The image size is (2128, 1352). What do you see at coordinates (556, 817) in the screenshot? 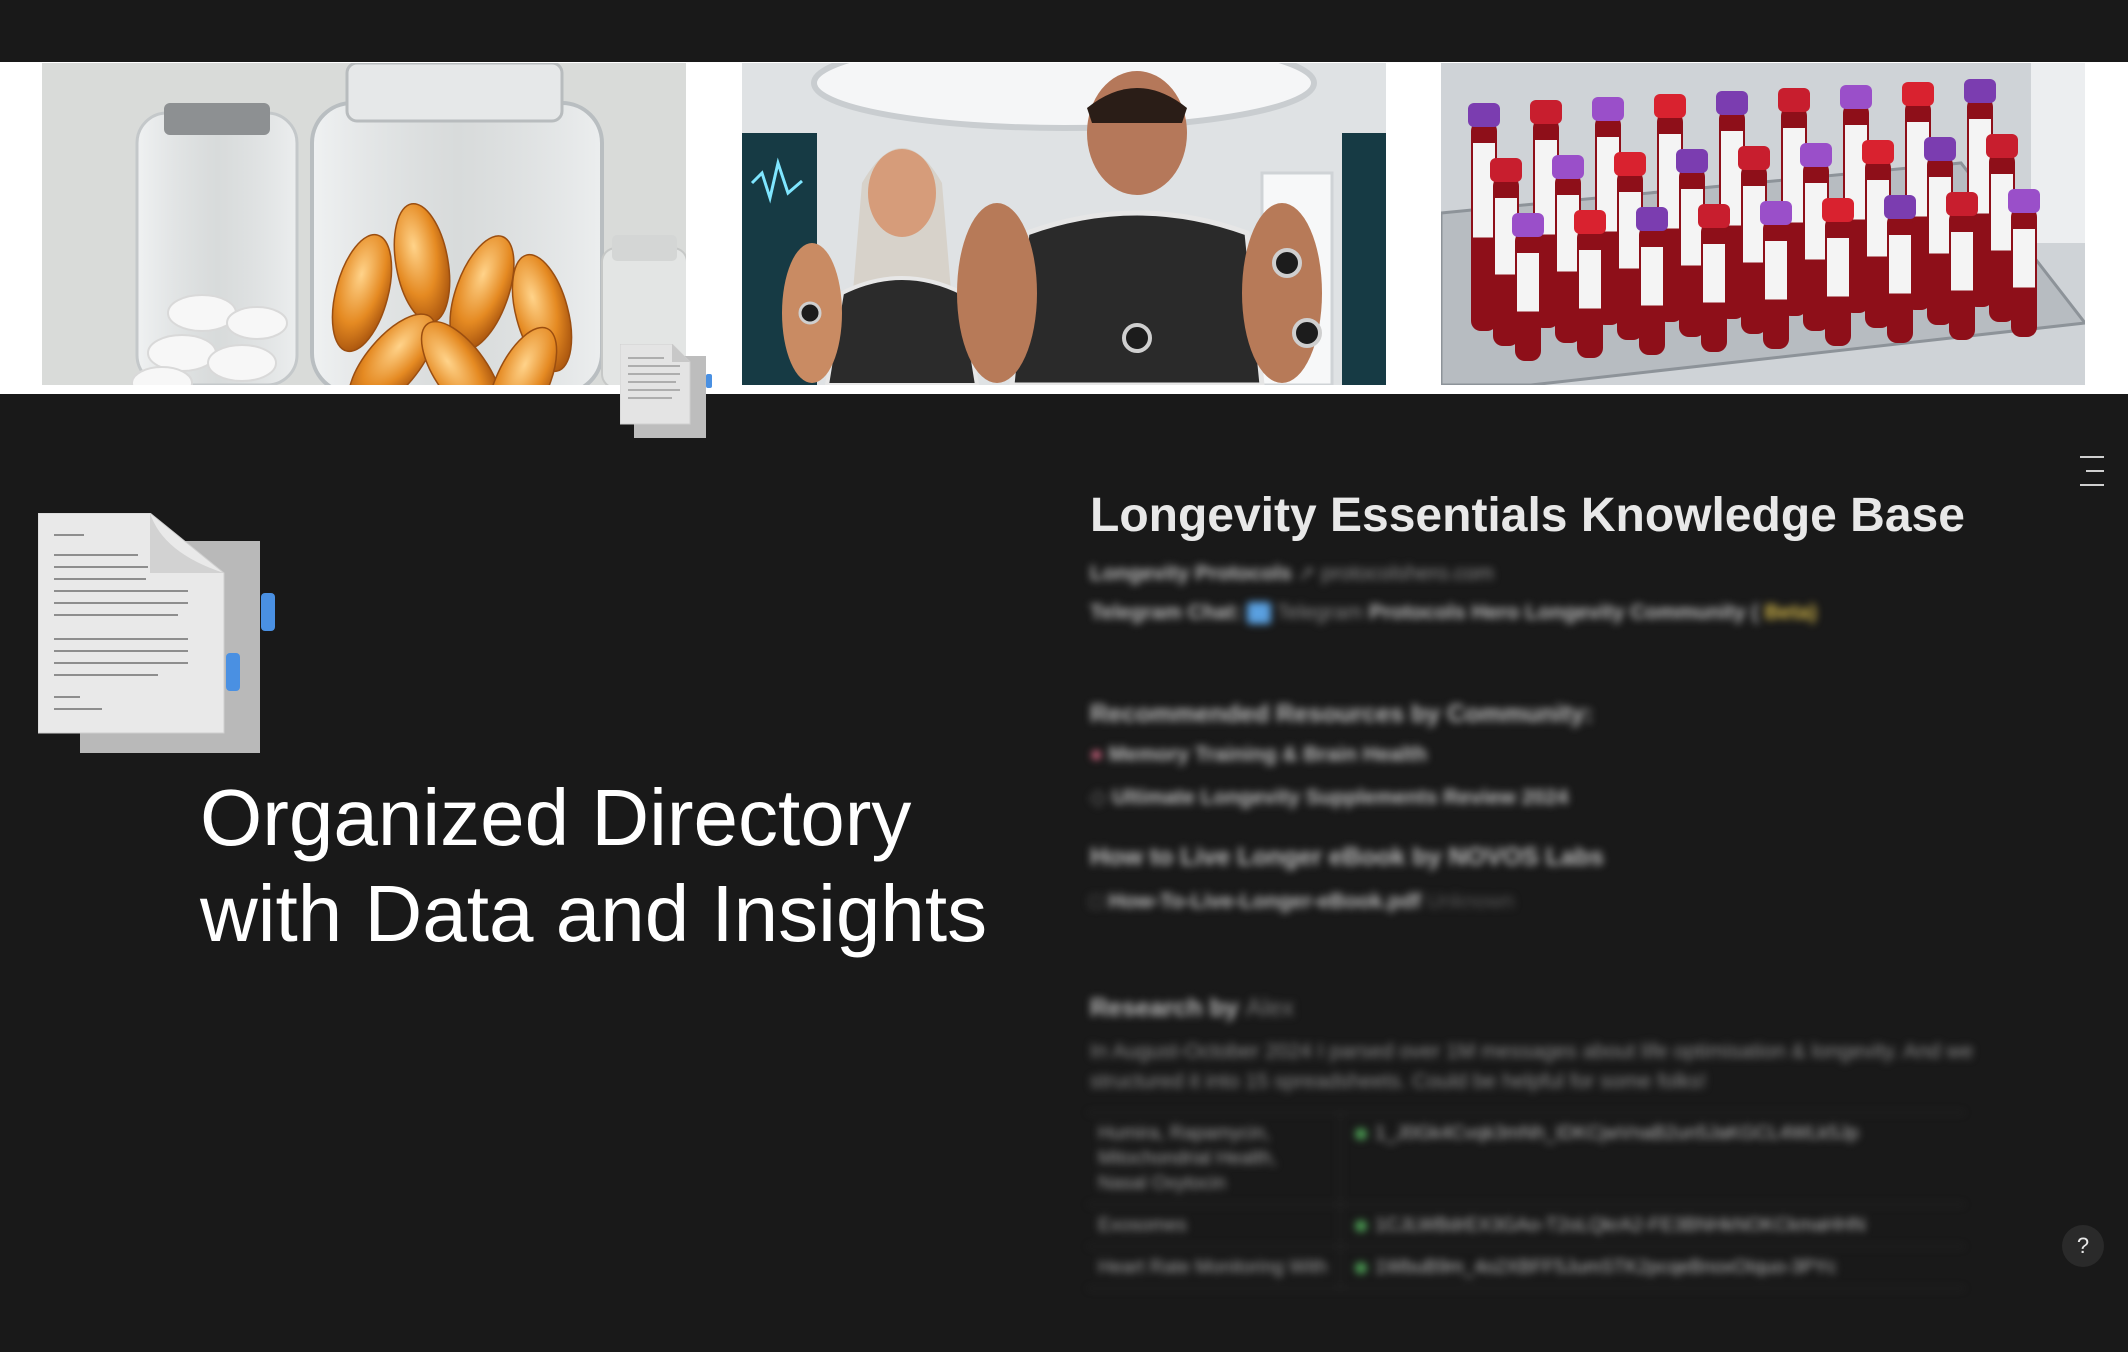
I see `headline-line-1: Organized Directory` at bounding box center [556, 817].